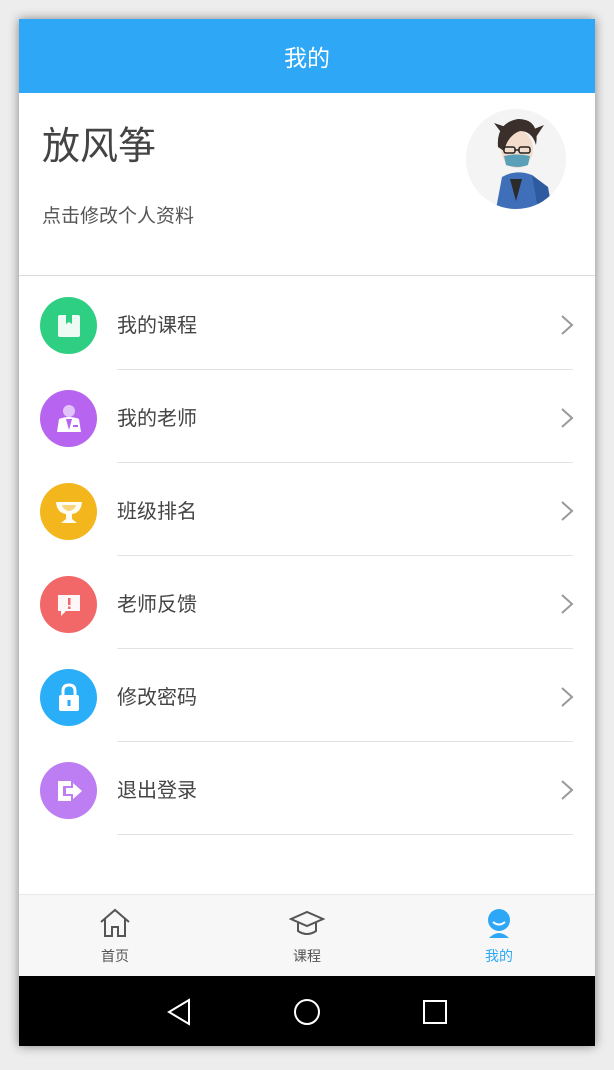 Image resolution: width=614 pixels, height=1070 pixels. Describe the element at coordinates (179, 1012) in the screenshot. I see `back-icon` at that location.